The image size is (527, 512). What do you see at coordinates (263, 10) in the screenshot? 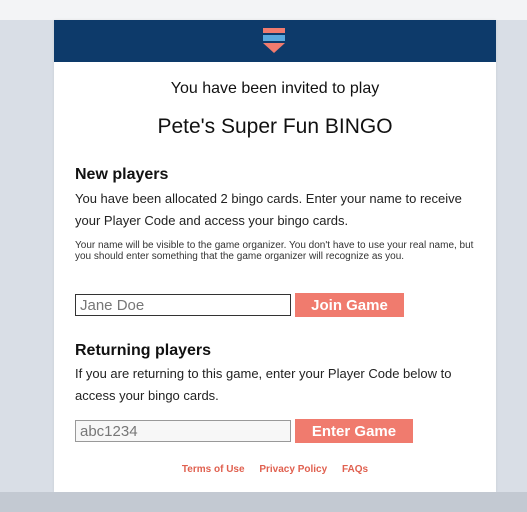
I see `browser-top-strip` at bounding box center [263, 10].